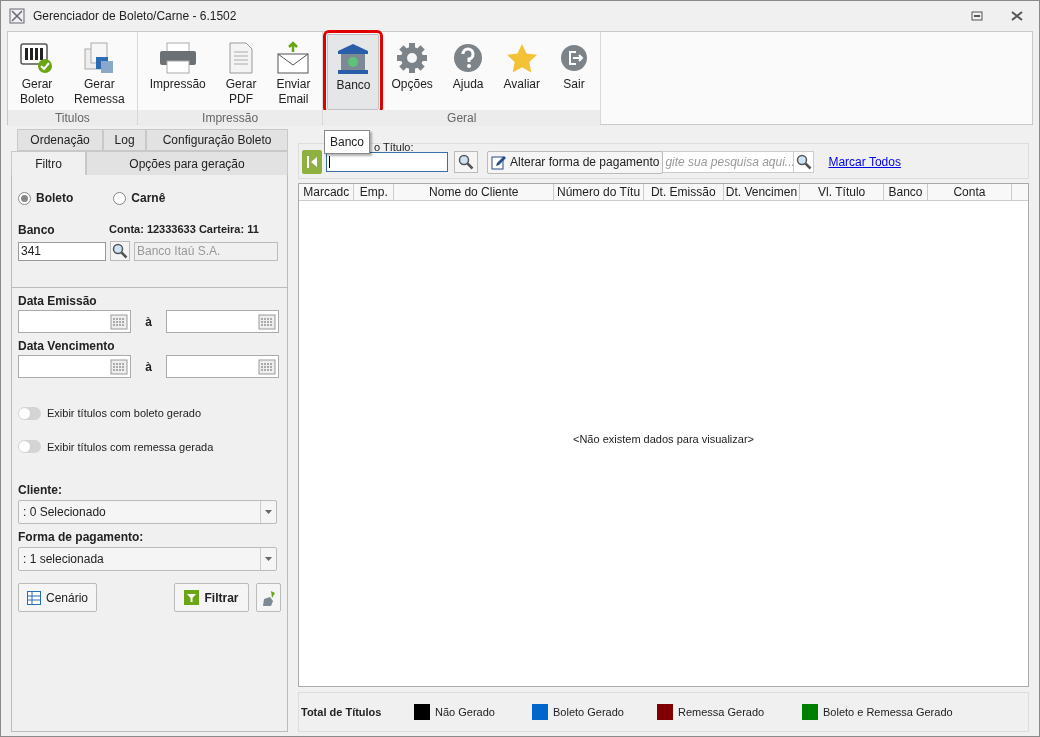  What do you see at coordinates (465, 712) in the screenshot?
I see `legend-label: Não Gerado` at bounding box center [465, 712].